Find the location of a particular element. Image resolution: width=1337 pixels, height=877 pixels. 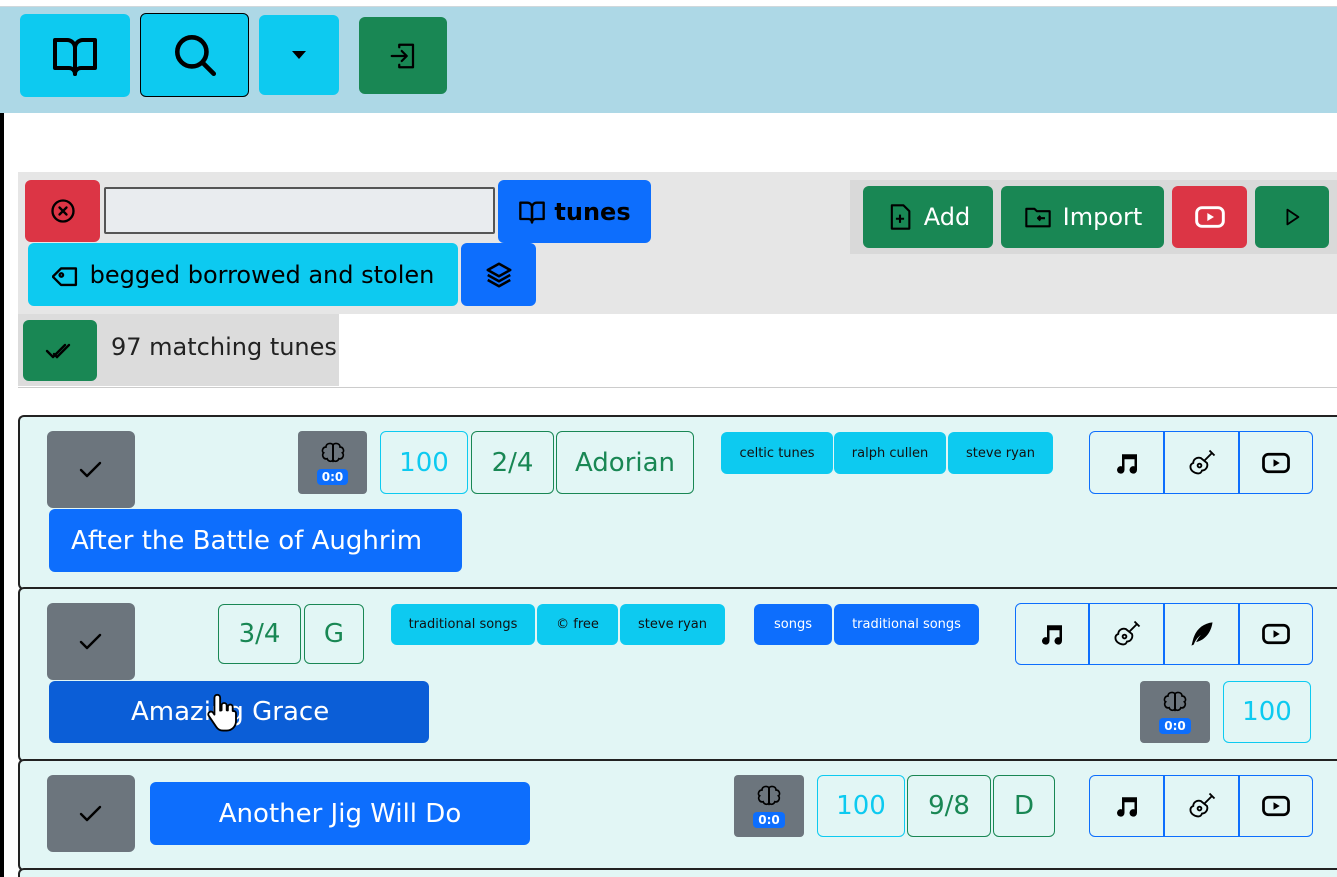

book-filter-button: begged borrowed and stolen is located at coordinates (243, 274).